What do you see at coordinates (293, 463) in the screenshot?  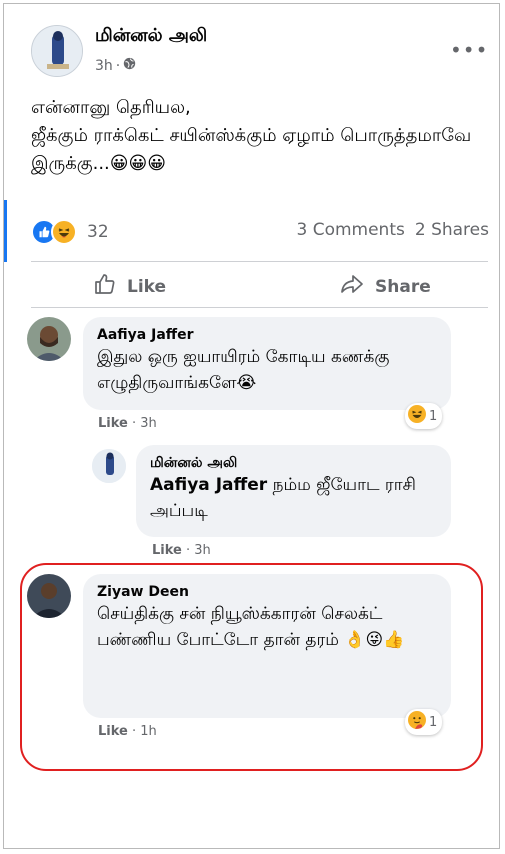 I see `comment-author: மின்னல் அலி` at bounding box center [293, 463].